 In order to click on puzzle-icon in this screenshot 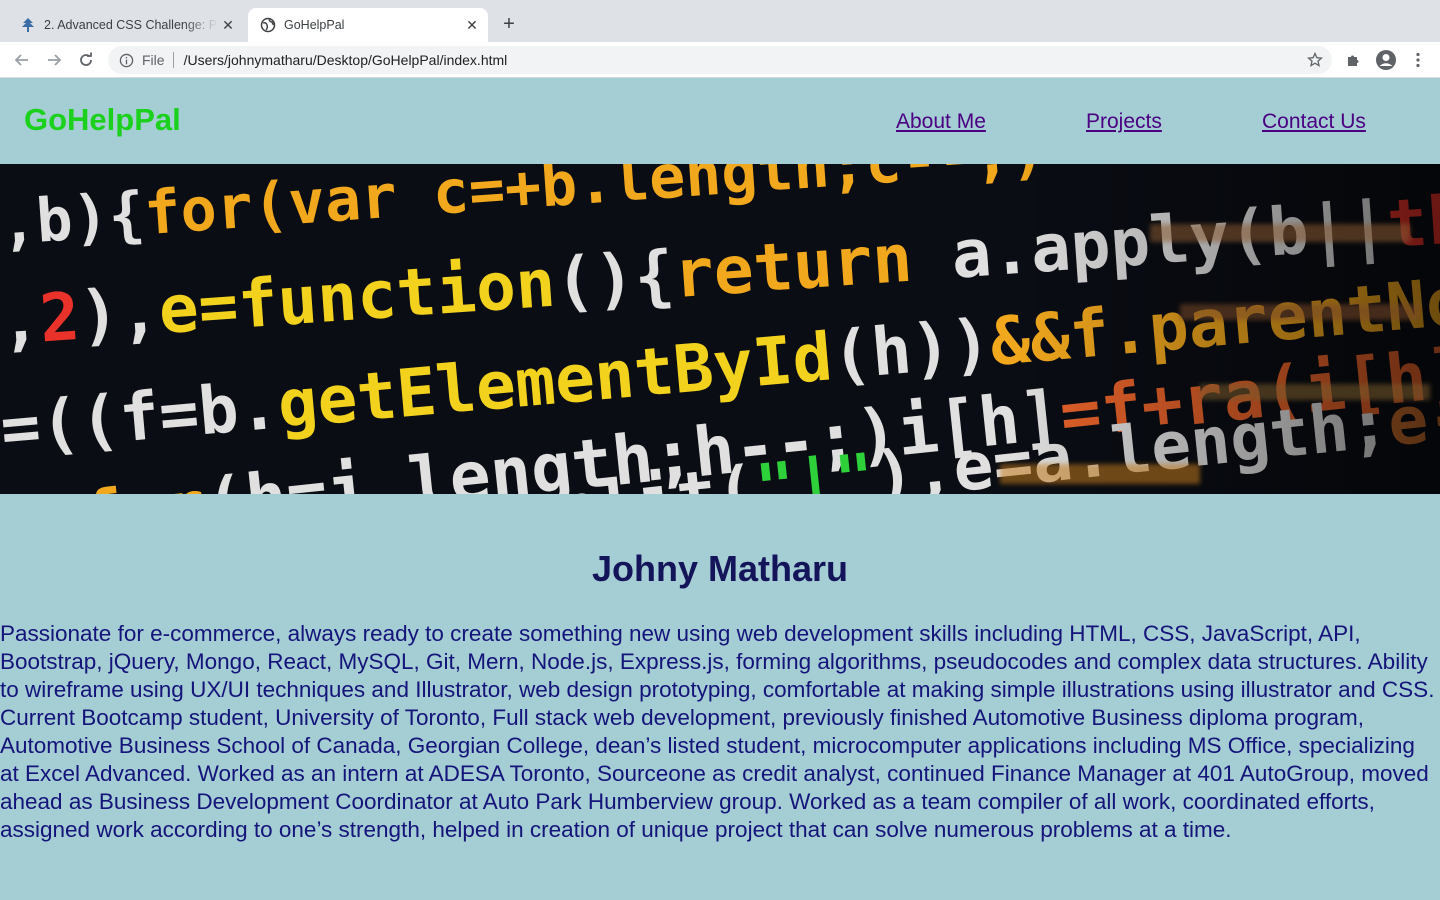, I will do `click(1354, 60)`.